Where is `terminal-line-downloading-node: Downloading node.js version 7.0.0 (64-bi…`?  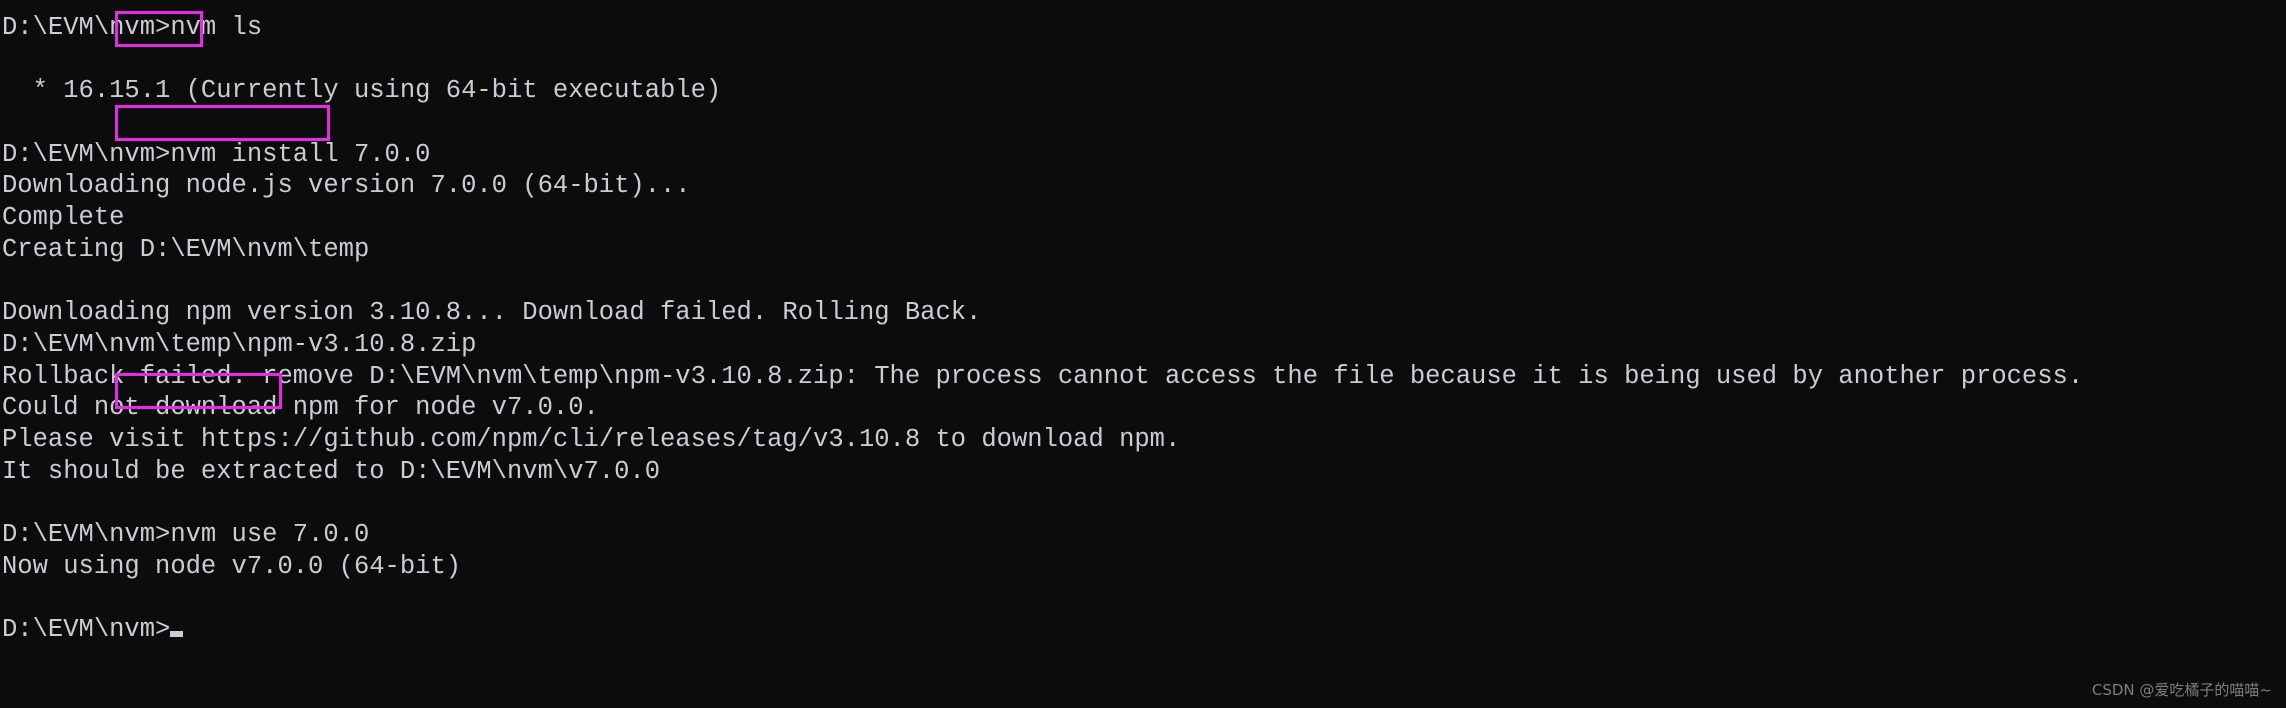
terminal-line-downloading-node: Downloading node.js version 7.0.0 (64-bi… is located at coordinates (346, 186).